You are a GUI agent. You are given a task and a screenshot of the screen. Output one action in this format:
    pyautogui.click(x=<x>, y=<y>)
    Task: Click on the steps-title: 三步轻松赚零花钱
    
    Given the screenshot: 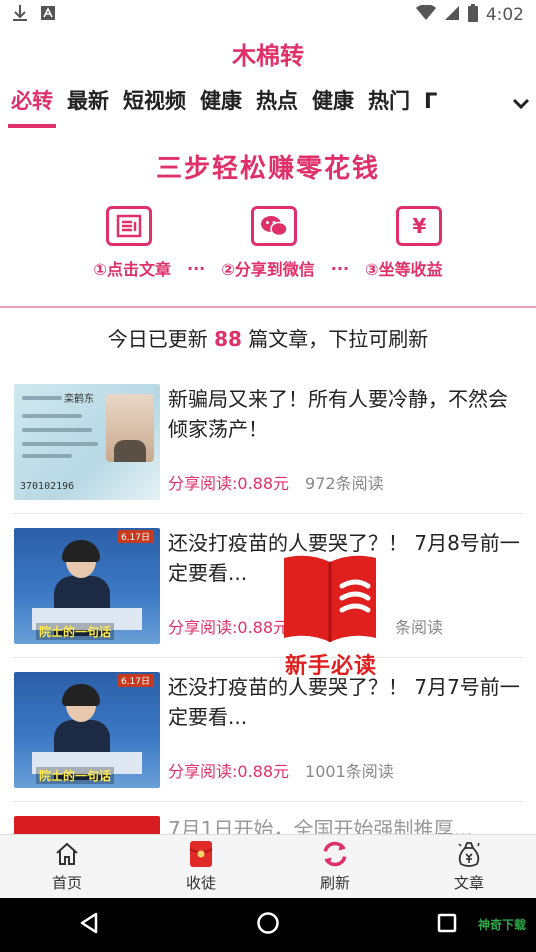 What is the action you would take?
    pyautogui.click(x=267, y=169)
    